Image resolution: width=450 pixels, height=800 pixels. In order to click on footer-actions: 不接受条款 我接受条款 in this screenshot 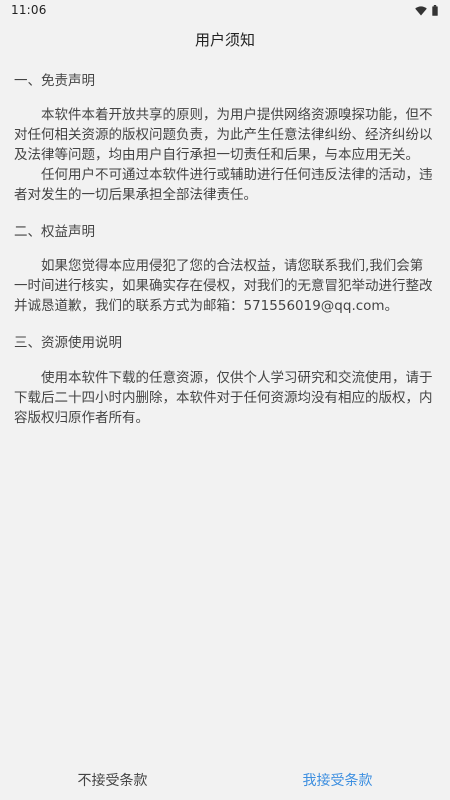, I will do `click(225, 780)`.